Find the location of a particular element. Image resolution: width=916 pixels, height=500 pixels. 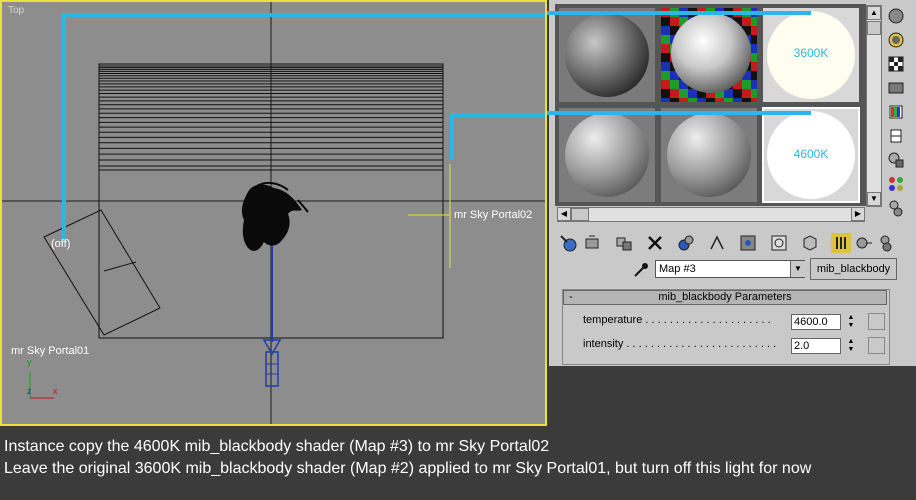

map-name-value: Map #3 is located at coordinates (677, 269).